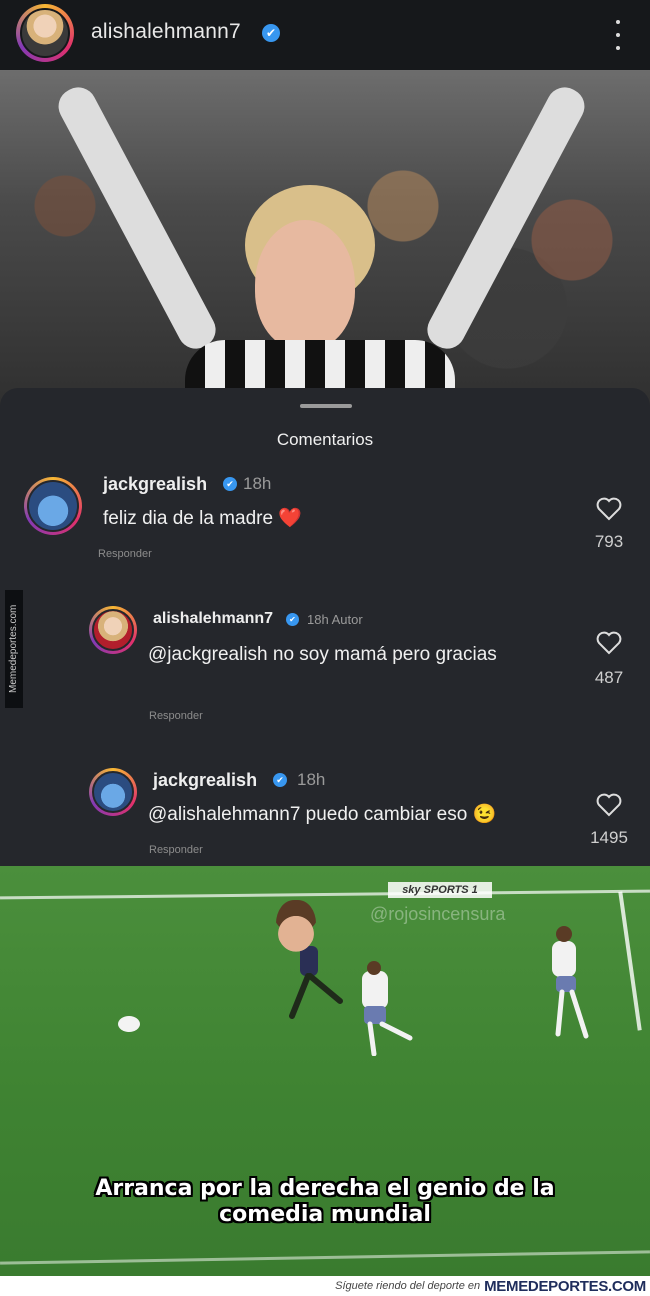 The height and width of the screenshot is (1296, 650). What do you see at coordinates (609, 837) in the screenshot?
I see `like-count: 1495` at bounding box center [609, 837].